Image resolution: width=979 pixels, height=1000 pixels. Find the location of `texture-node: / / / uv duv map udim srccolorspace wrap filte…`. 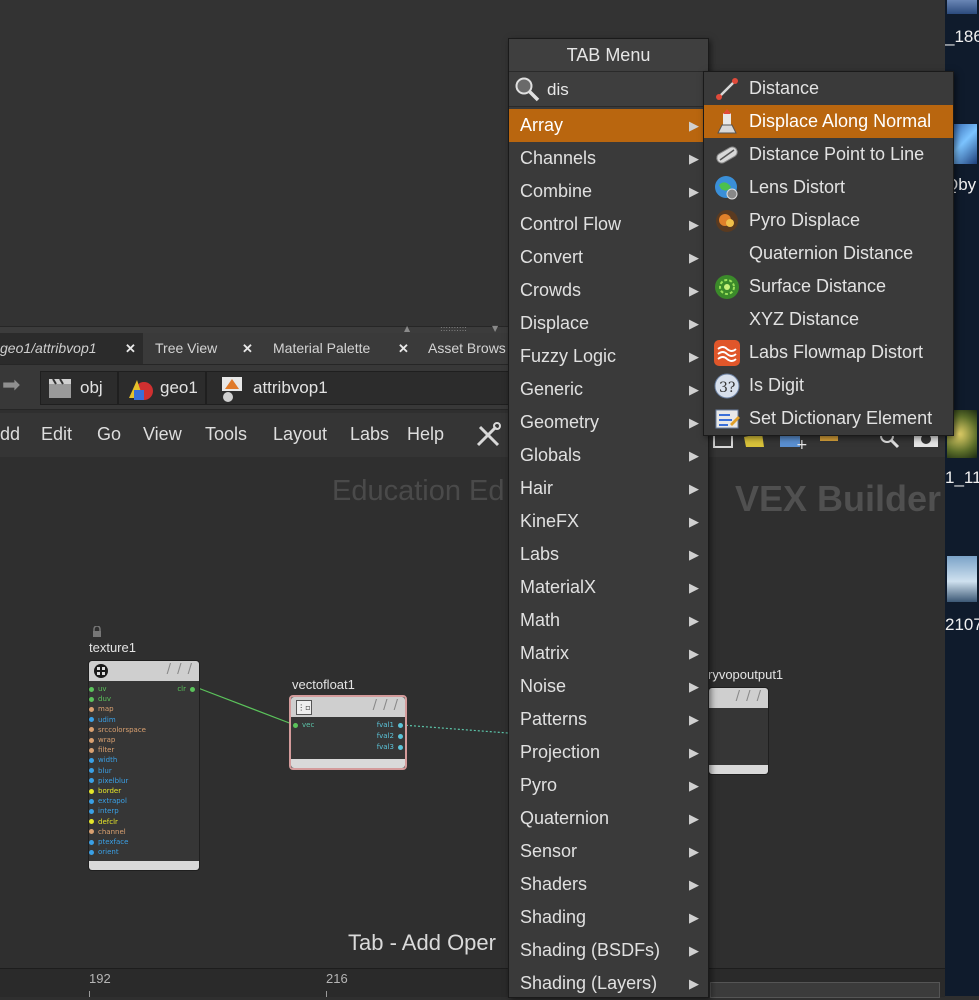

texture-node: / / / uv duv map udim srccolorspace wrap filte… is located at coordinates (144, 765).